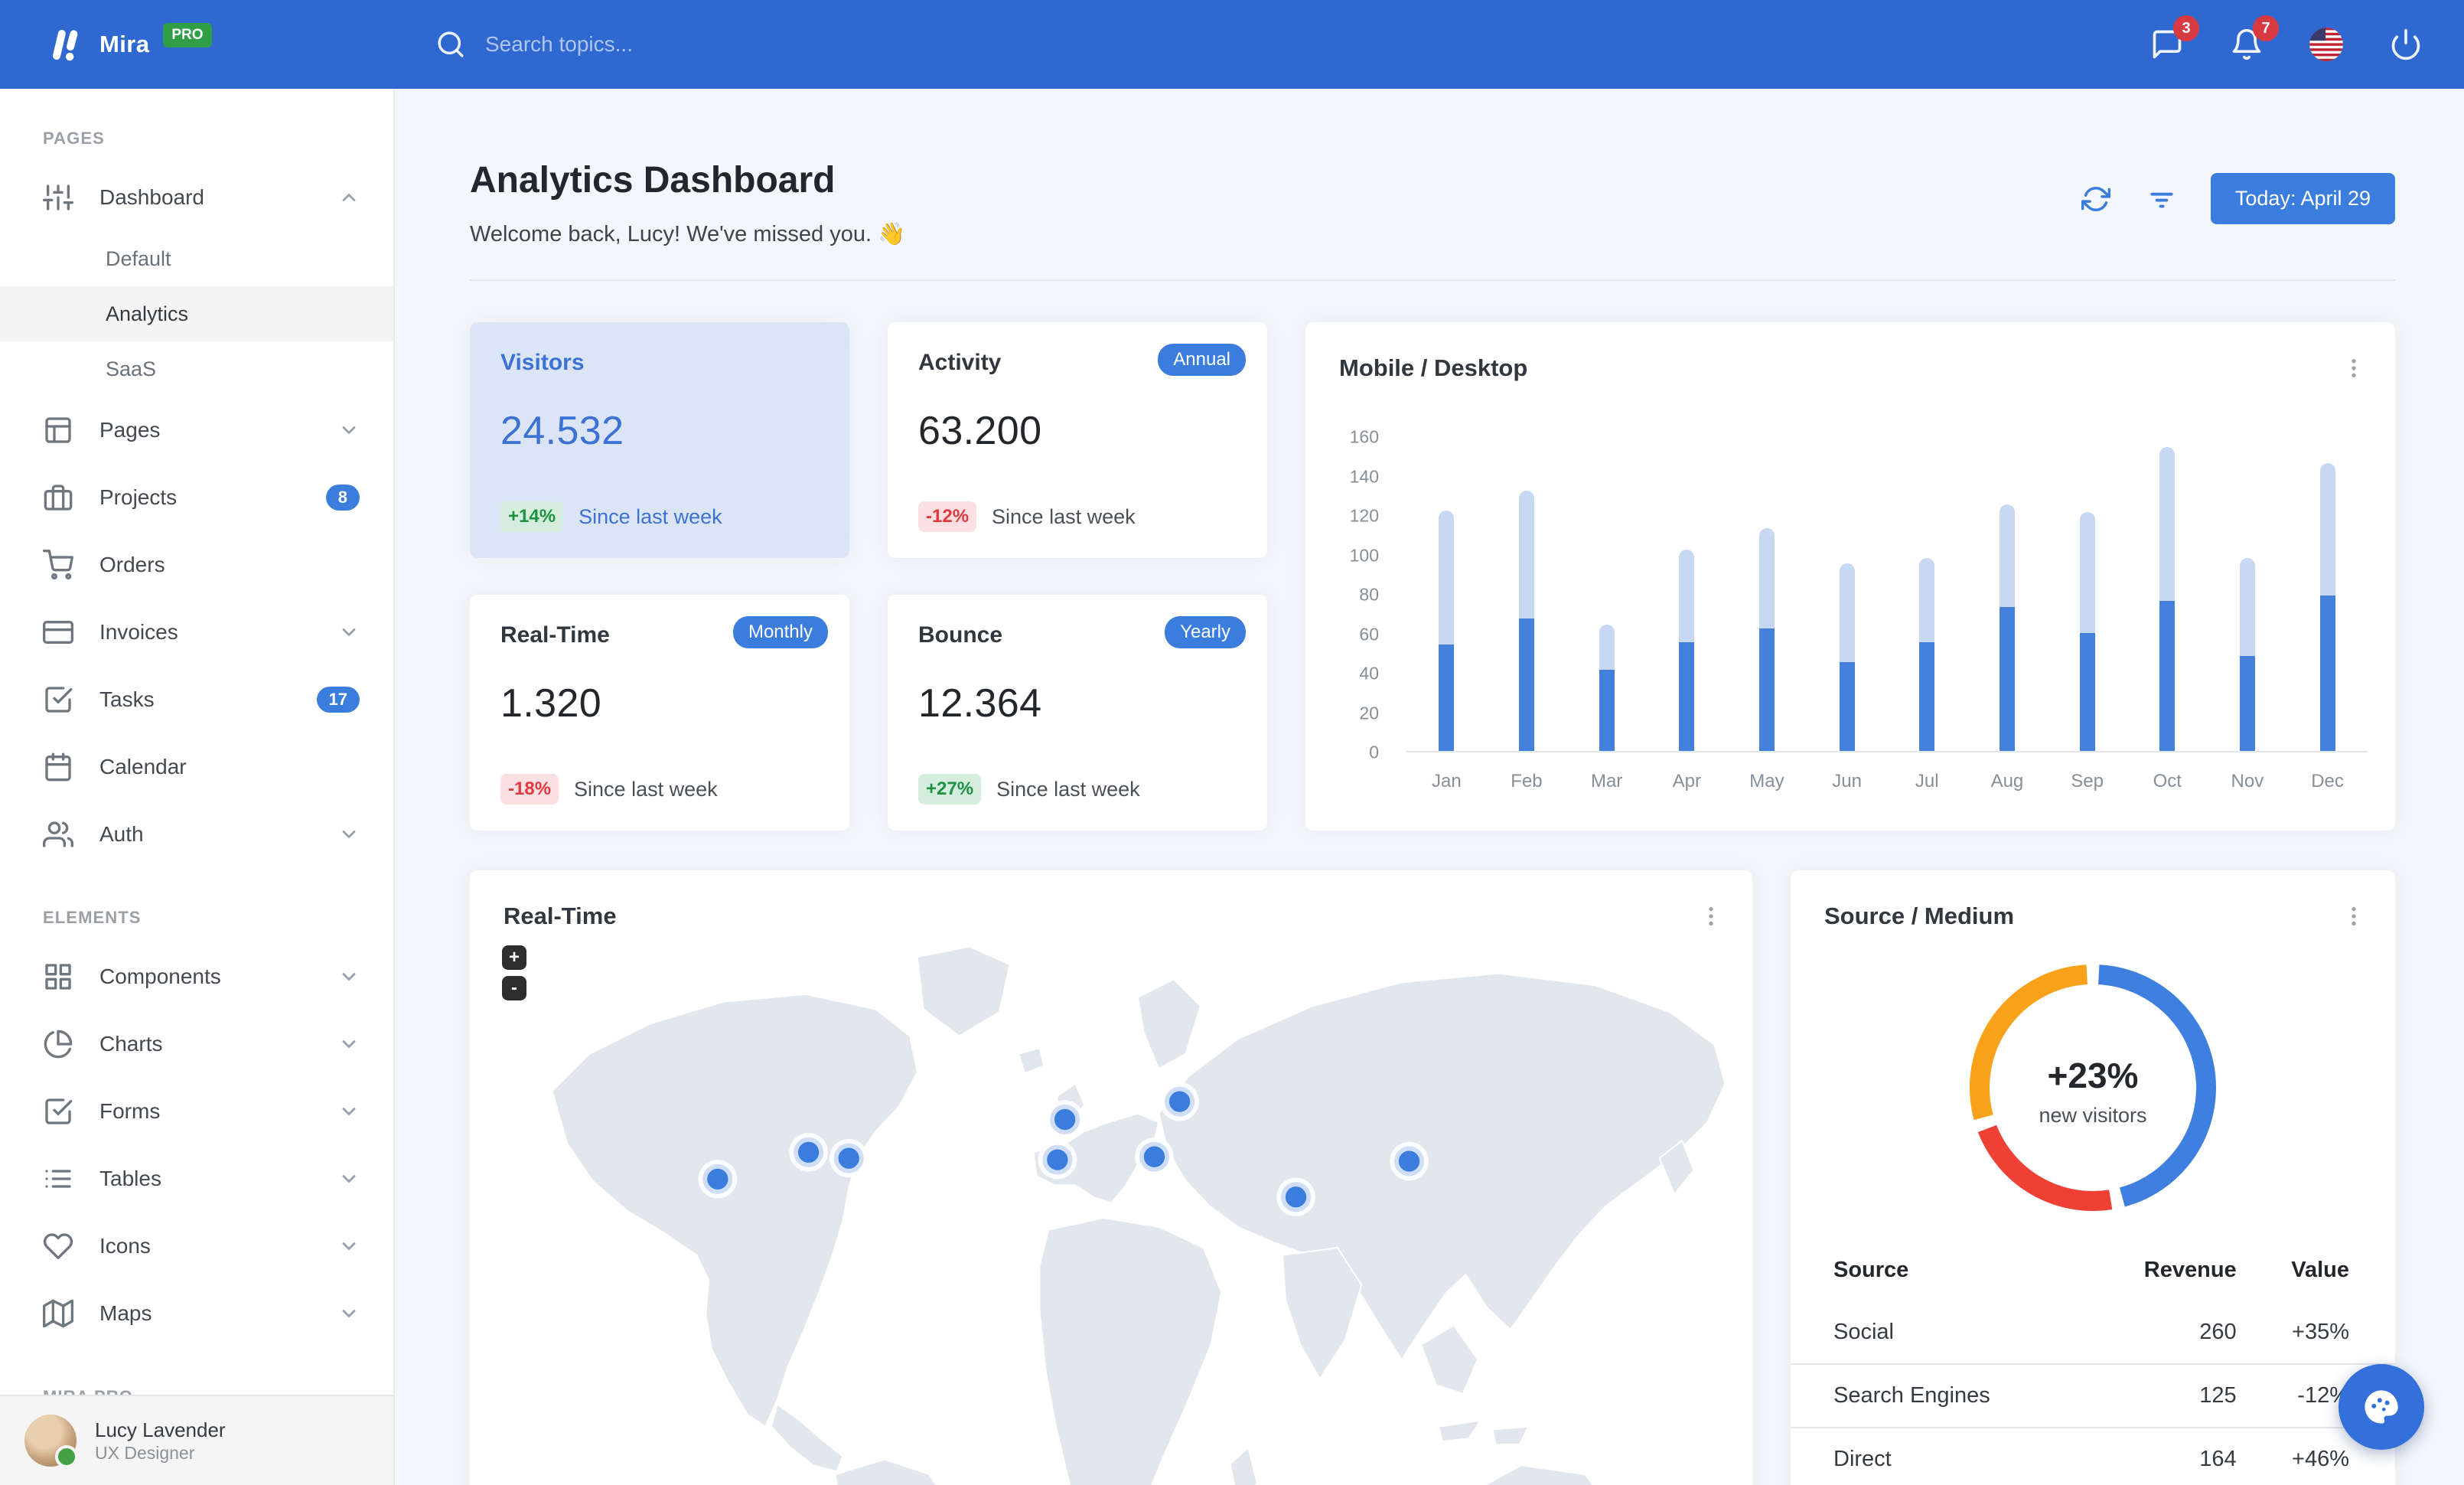 The width and height of the screenshot is (2464, 1485). Describe the element at coordinates (1064, 1119) in the screenshot. I see `map-marker-uk` at that location.